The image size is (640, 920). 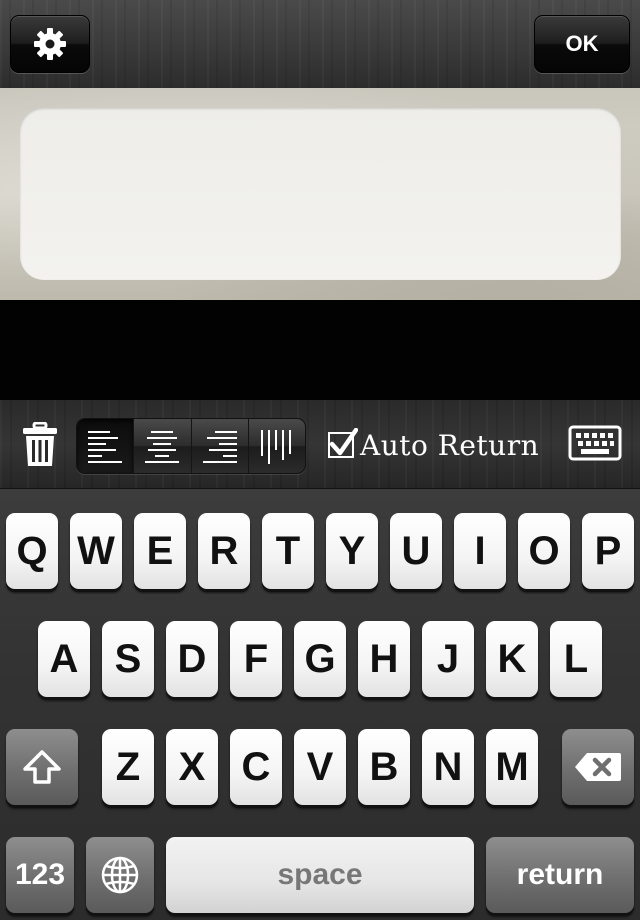 I want to click on globe-key, so click(x=120, y=875).